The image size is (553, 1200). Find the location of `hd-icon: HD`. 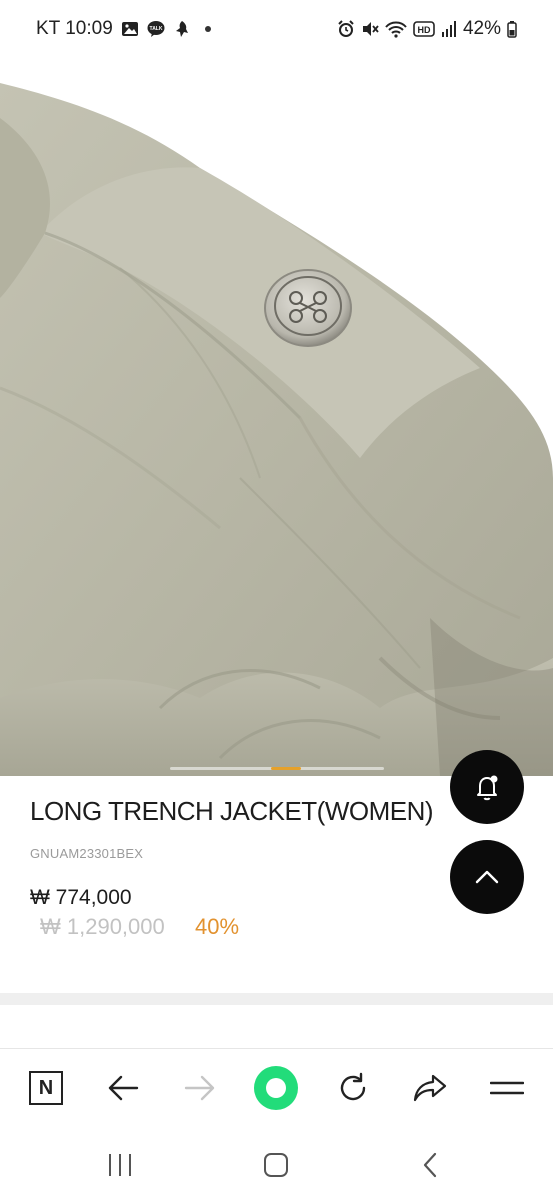

hd-icon: HD is located at coordinates (424, 29).